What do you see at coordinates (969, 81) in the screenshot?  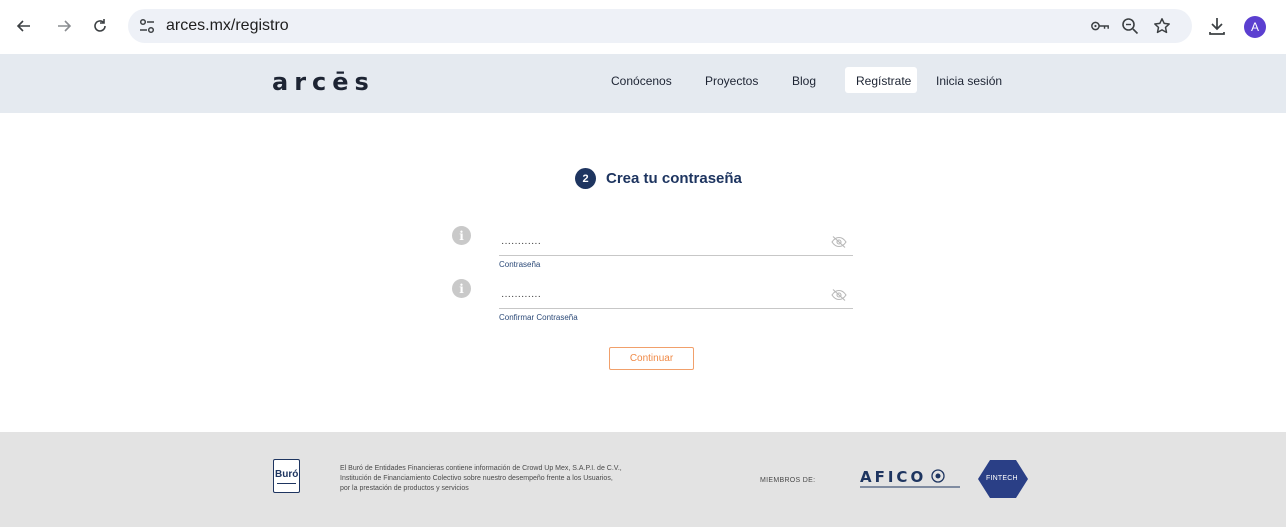 I see `nav-link-inicia-sesion: Inicia sesión` at bounding box center [969, 81].